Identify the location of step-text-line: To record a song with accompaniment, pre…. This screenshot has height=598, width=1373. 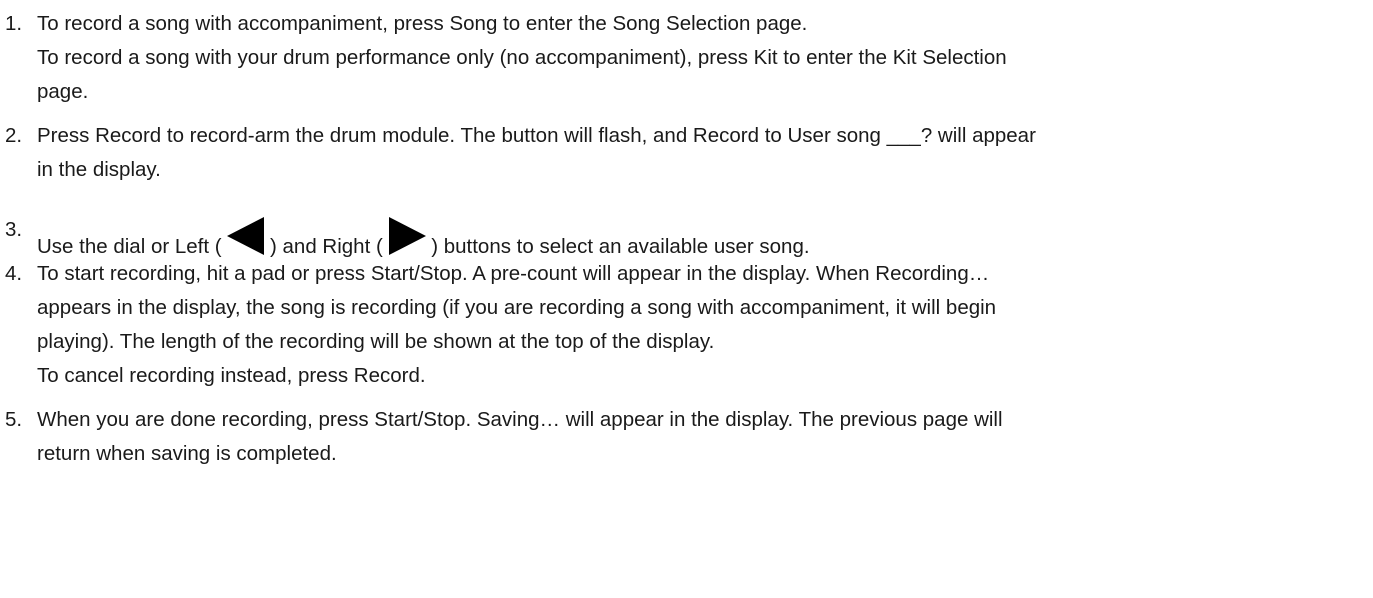
(422, 23).